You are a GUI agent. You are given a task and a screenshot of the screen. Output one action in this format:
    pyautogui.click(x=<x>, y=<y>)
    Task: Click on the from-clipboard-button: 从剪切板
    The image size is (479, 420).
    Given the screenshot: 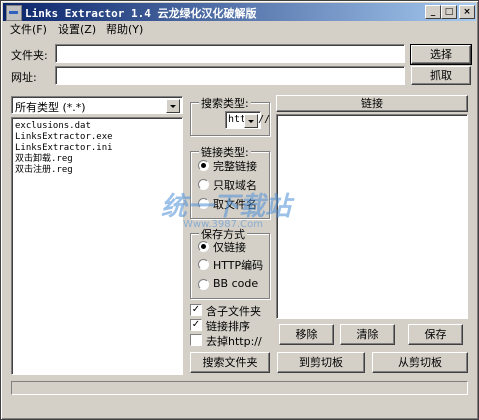 What is the action you would take?
    pyautogui.click(x=420, y=362)
    